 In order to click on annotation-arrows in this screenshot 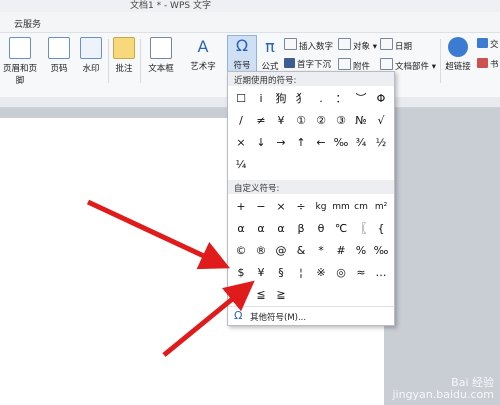, I will do `click(170, 278)`.